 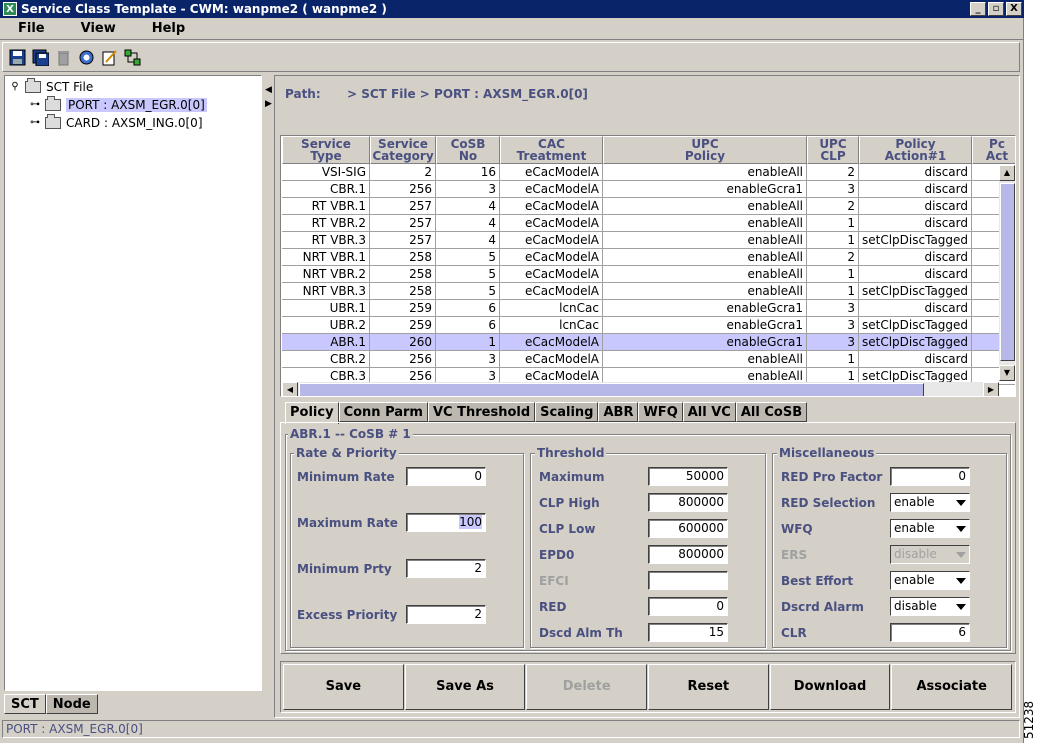 I want to click on save-icon, so click(x=17, y=57).